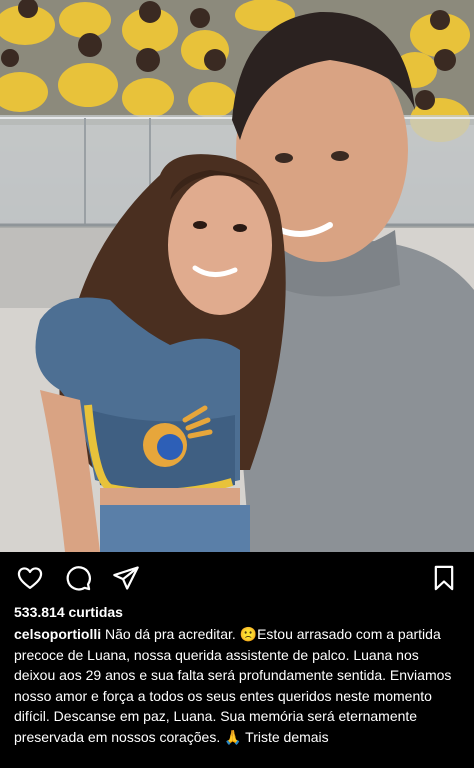 The image size is (474, 768). What do you see at coordinates (78, 578) in the screenshot?
I see `comment-icon` at bounding box center [78, 578].